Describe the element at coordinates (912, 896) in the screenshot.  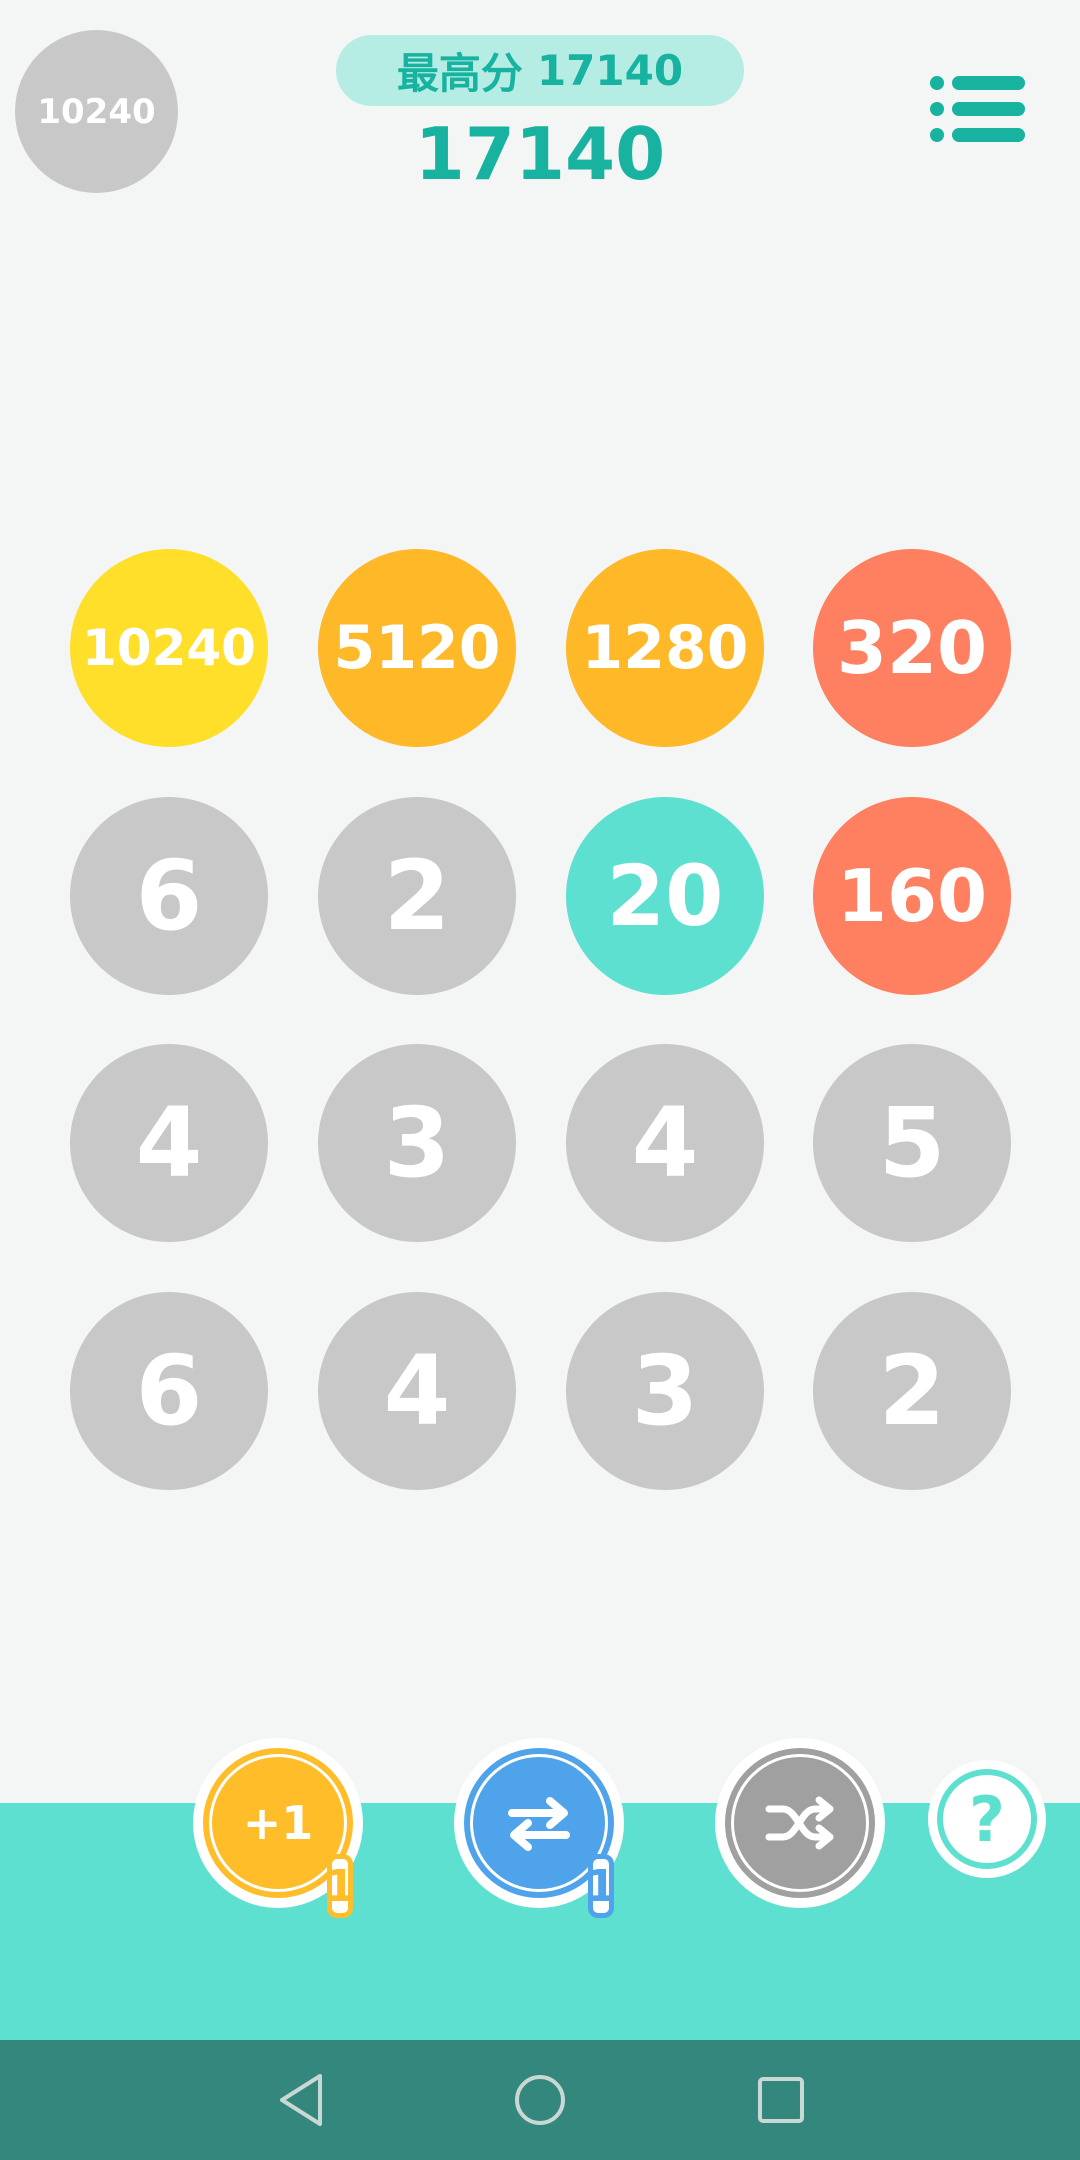
I see `board-tile: 160` at that location.